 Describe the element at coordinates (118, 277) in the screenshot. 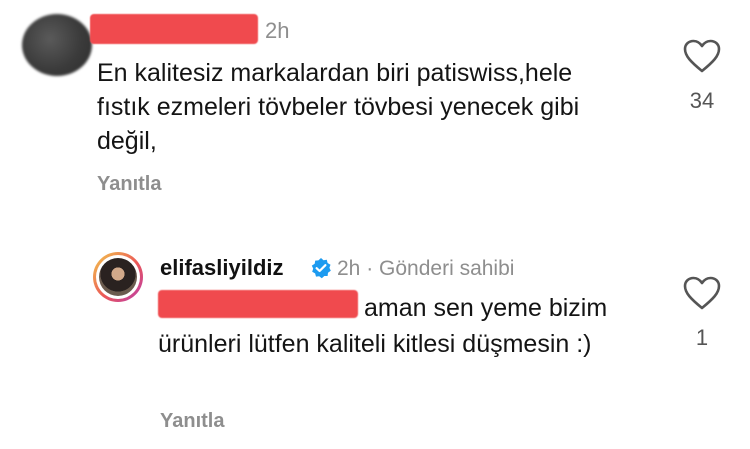

I see `owner-avatar` at that location.